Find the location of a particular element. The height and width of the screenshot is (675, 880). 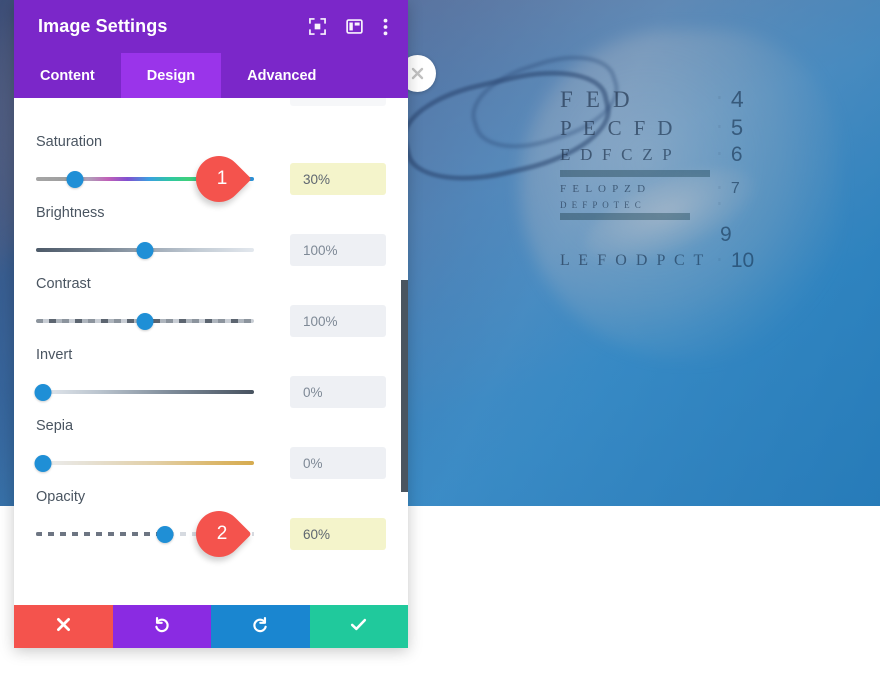

layout-panel-icon is located at coordinates (354, 26).